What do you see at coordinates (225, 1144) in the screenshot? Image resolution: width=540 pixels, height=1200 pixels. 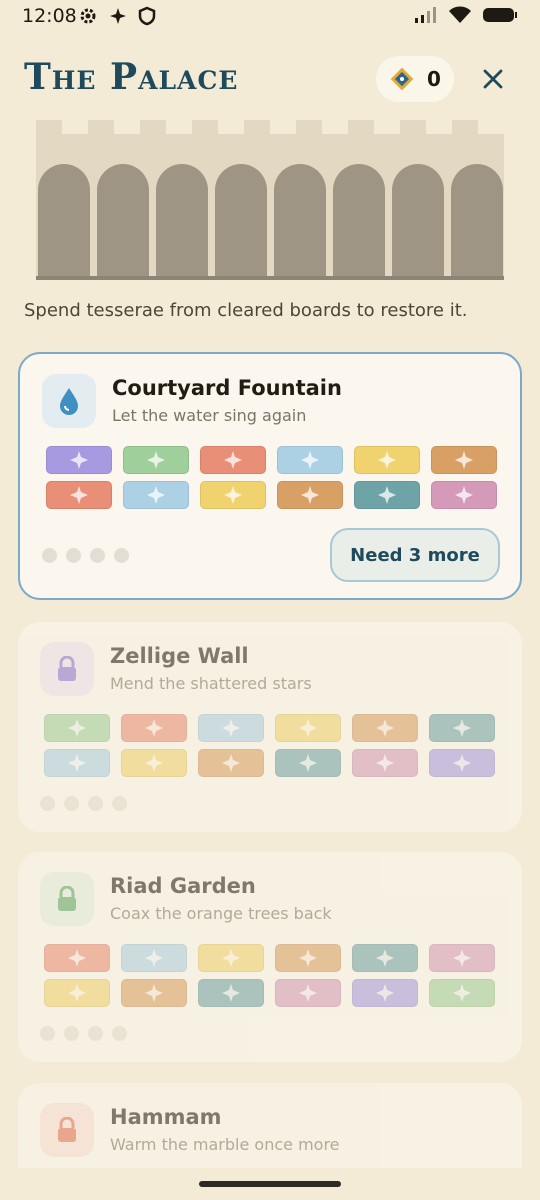 I see `card-subtitle: Warm the marble once more` at bounding box center [225, 1144].